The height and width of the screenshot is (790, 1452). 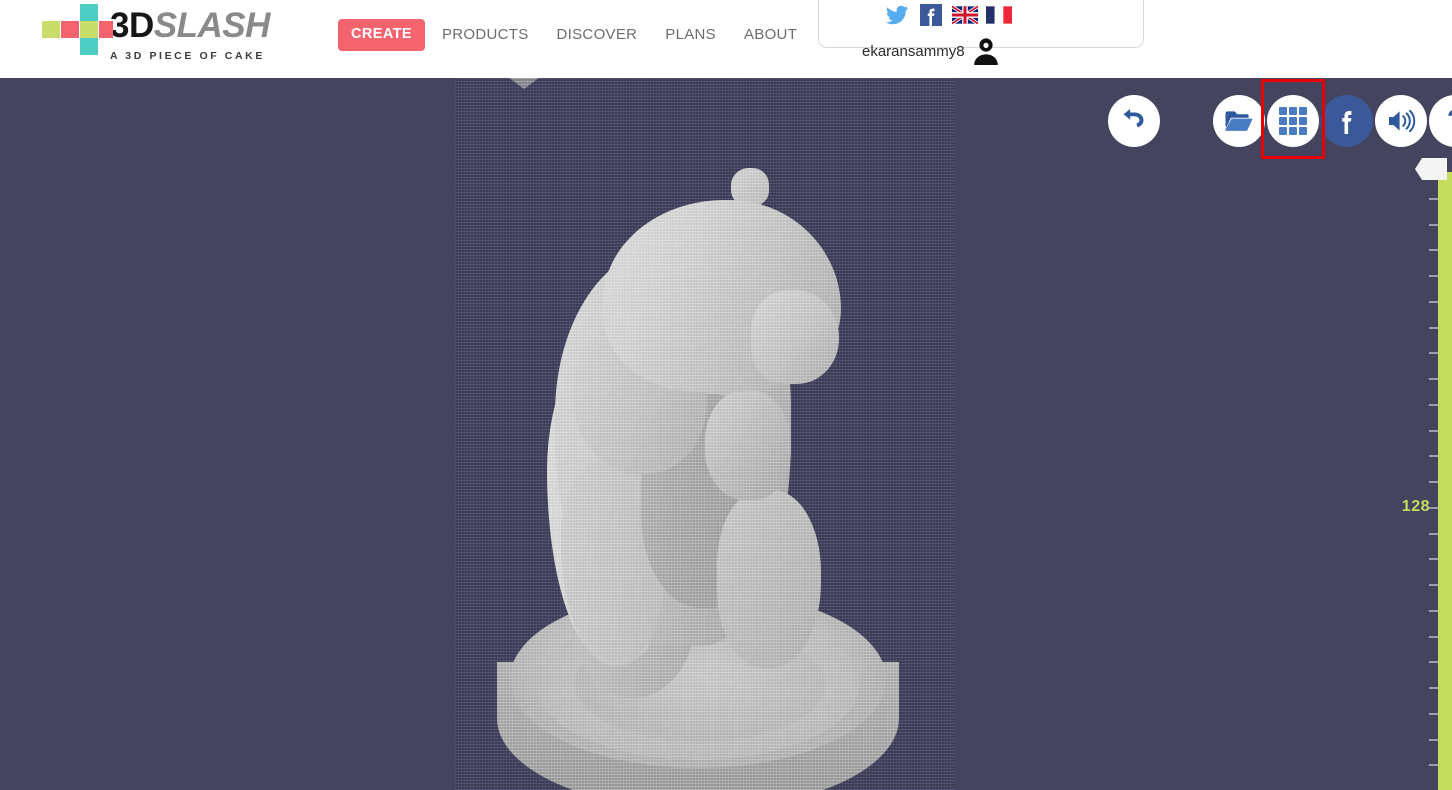 I want to click on slider-ticks, so click(x=1432, y=481).